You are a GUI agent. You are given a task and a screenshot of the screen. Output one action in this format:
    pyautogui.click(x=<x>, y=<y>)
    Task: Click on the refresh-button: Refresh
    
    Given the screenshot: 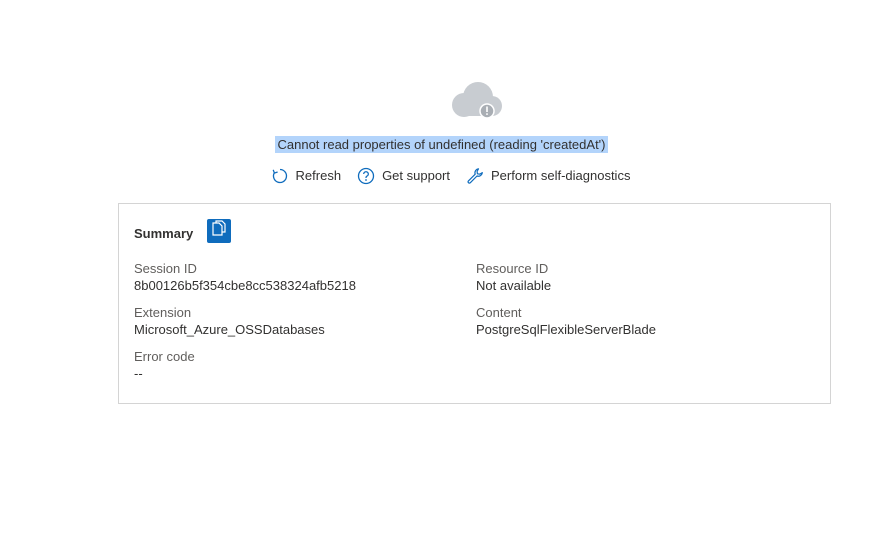 What is the action you would take?
    pyautogui.click(x=306, y=176)
    